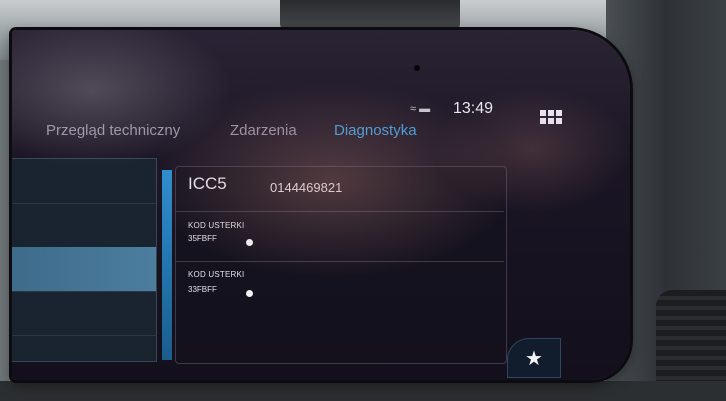 This screenshot has height=401, width=726. I want to click on clock: 13:49, so click(473, 108).